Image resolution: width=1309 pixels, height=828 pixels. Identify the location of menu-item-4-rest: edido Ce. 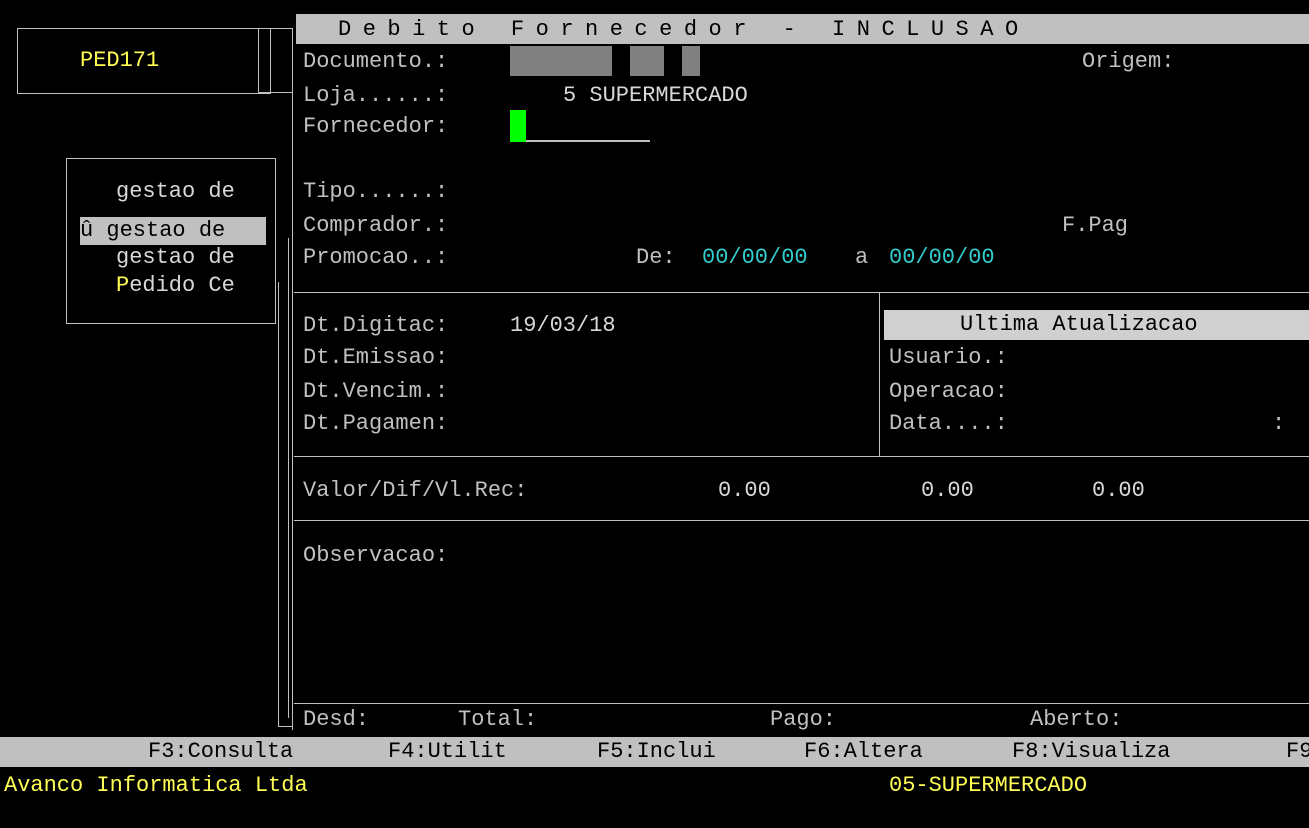
(182, 285).